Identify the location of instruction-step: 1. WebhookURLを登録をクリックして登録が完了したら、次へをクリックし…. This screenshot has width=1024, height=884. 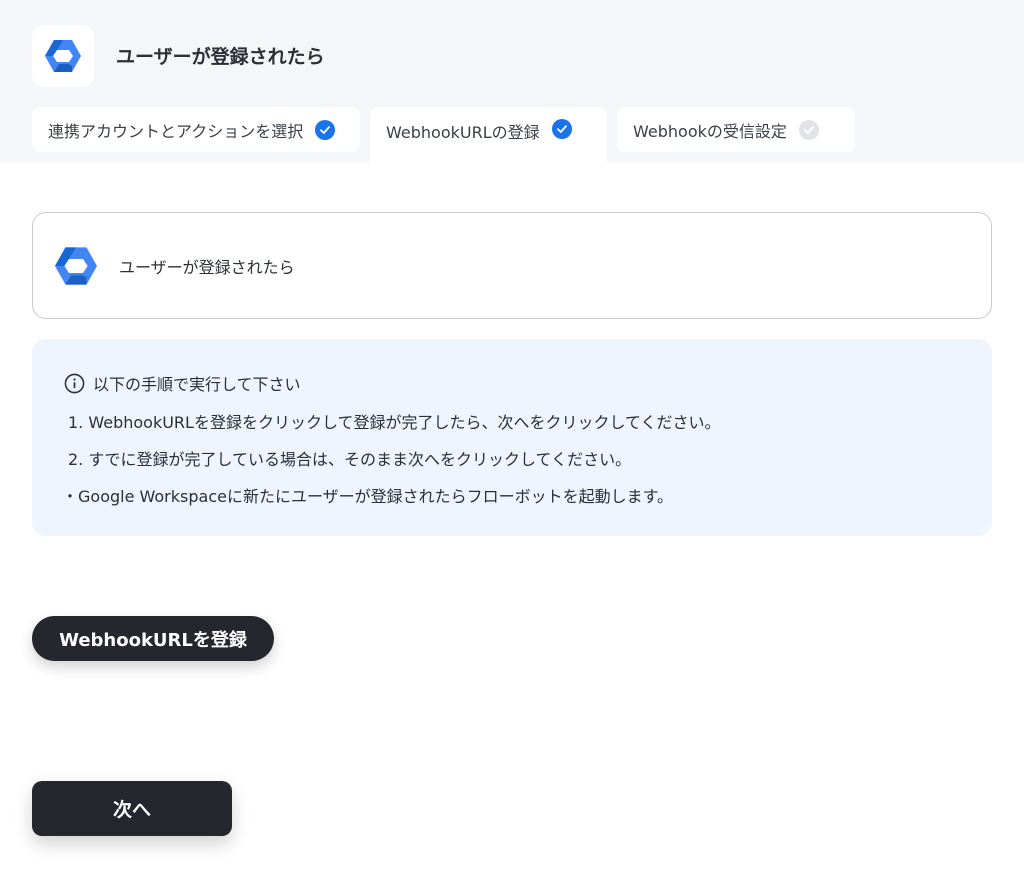
(394, 422).